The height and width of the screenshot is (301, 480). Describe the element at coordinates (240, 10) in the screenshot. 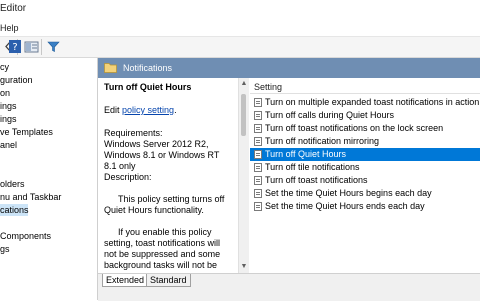

I see `title-bar: Editor` at that location.